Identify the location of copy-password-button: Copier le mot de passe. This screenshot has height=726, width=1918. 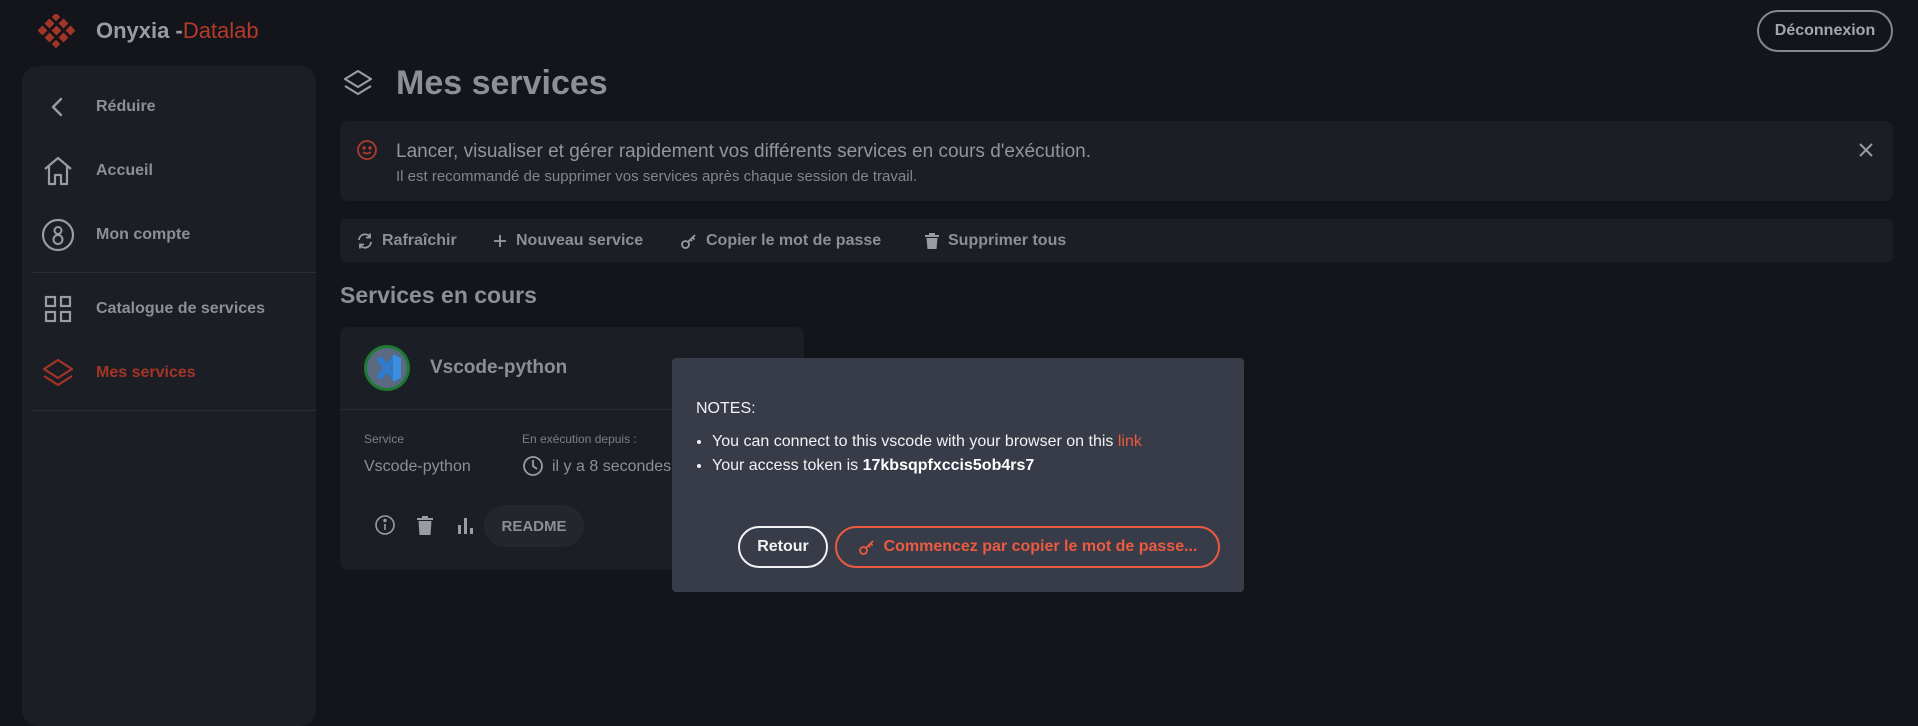
(780, 240).